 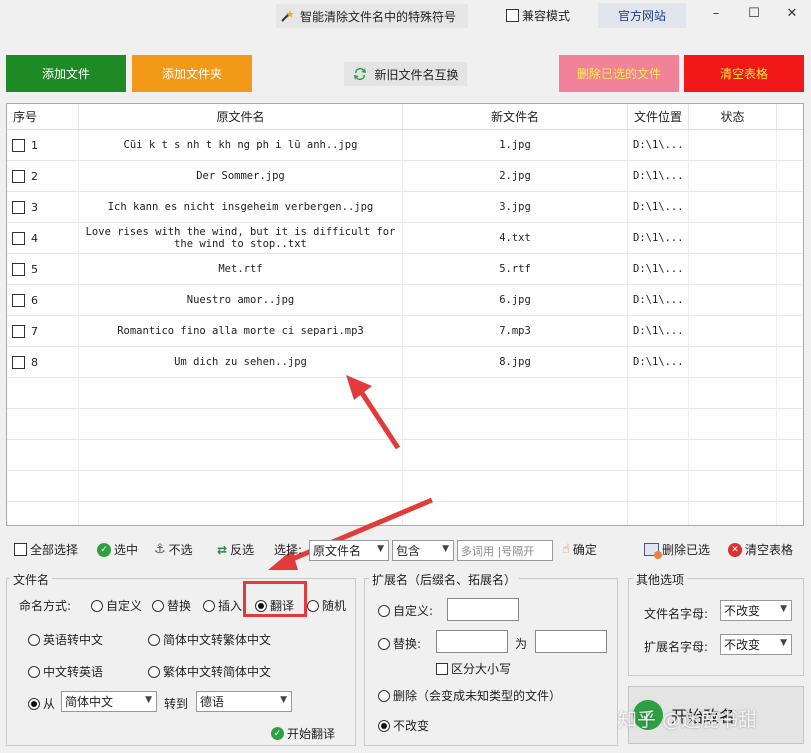 I want to click on confirm-button: ☝ 确定, so click(x=579, y=549).